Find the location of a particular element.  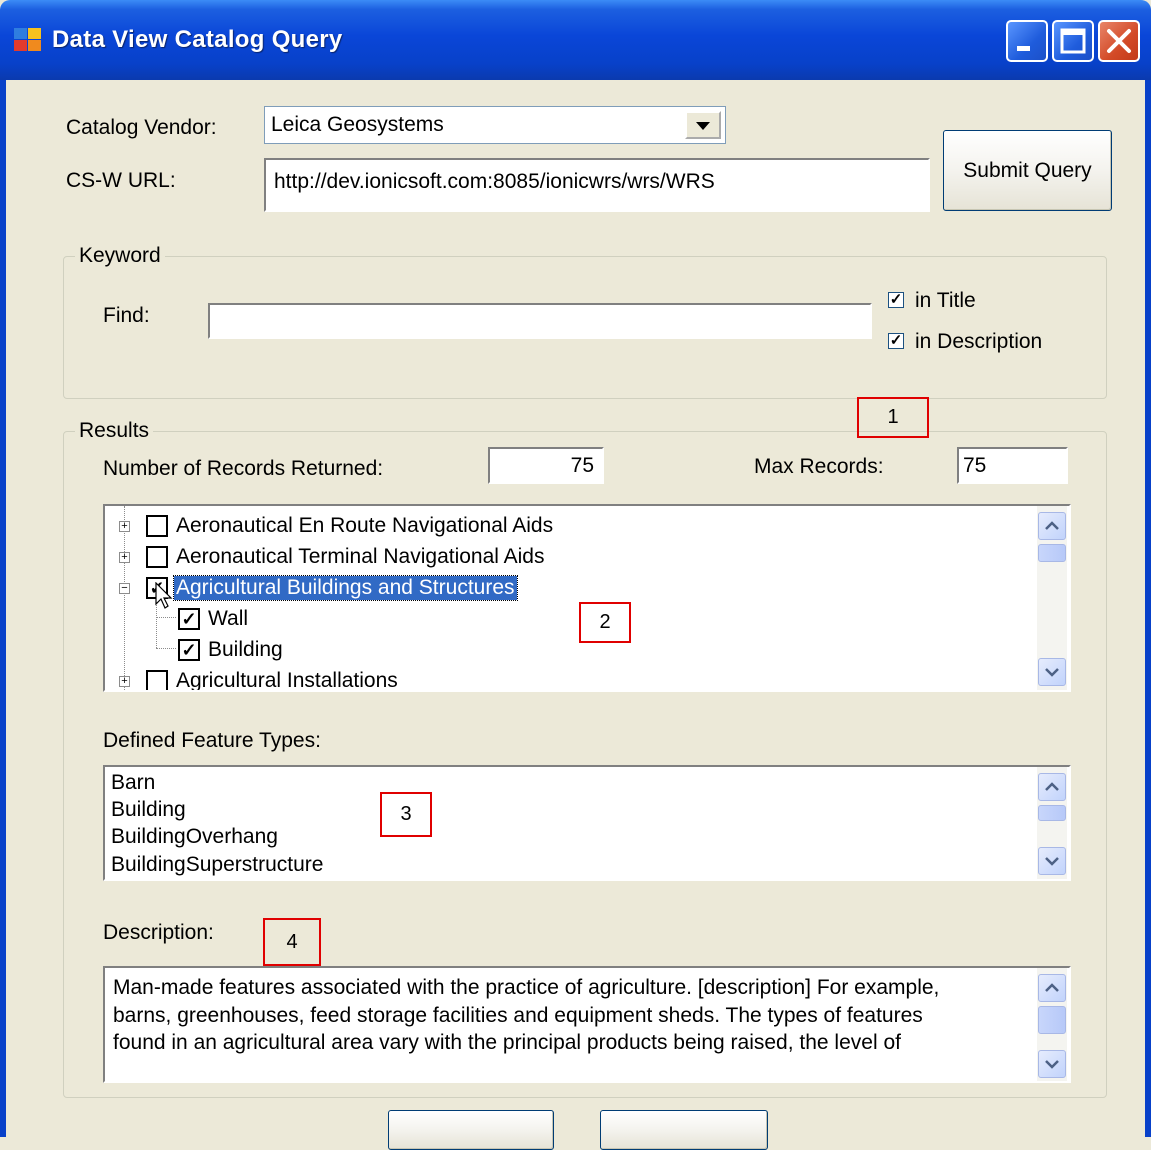

minimize-icon is located at coordinates (1023, 48).